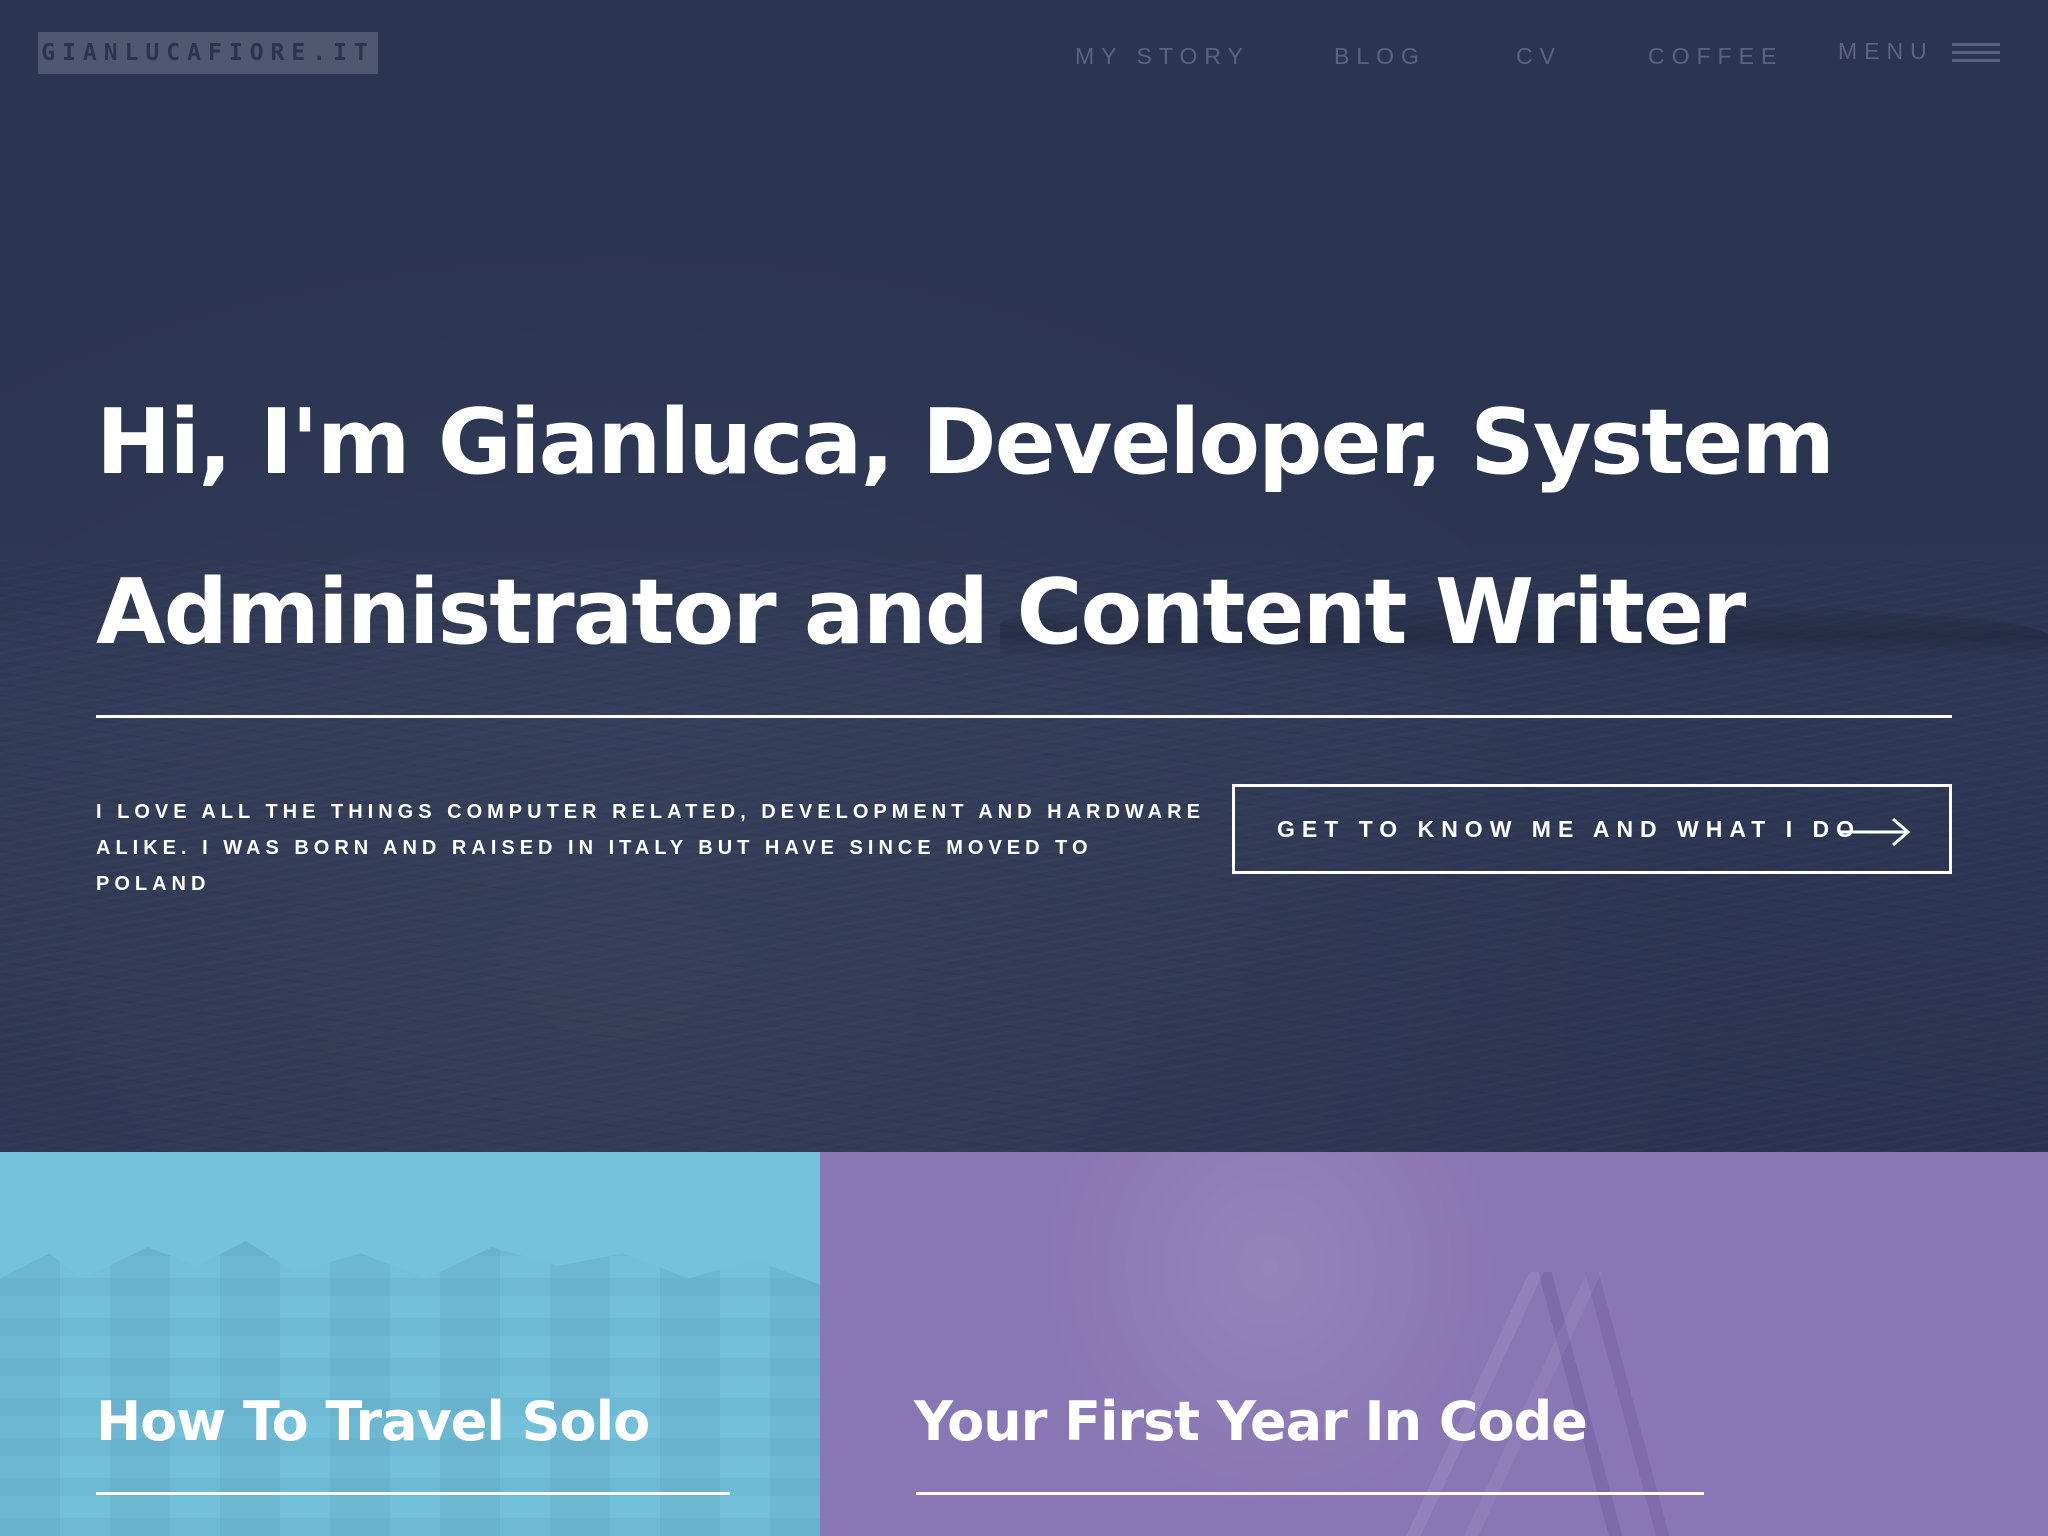 Image resolution: width=2048 pixels, height=1536 pixels. Describe the element at coordinates (921, 612) in the screenshot. I see `hero-headline-line-2: Administrator and Content Writer` at that location.